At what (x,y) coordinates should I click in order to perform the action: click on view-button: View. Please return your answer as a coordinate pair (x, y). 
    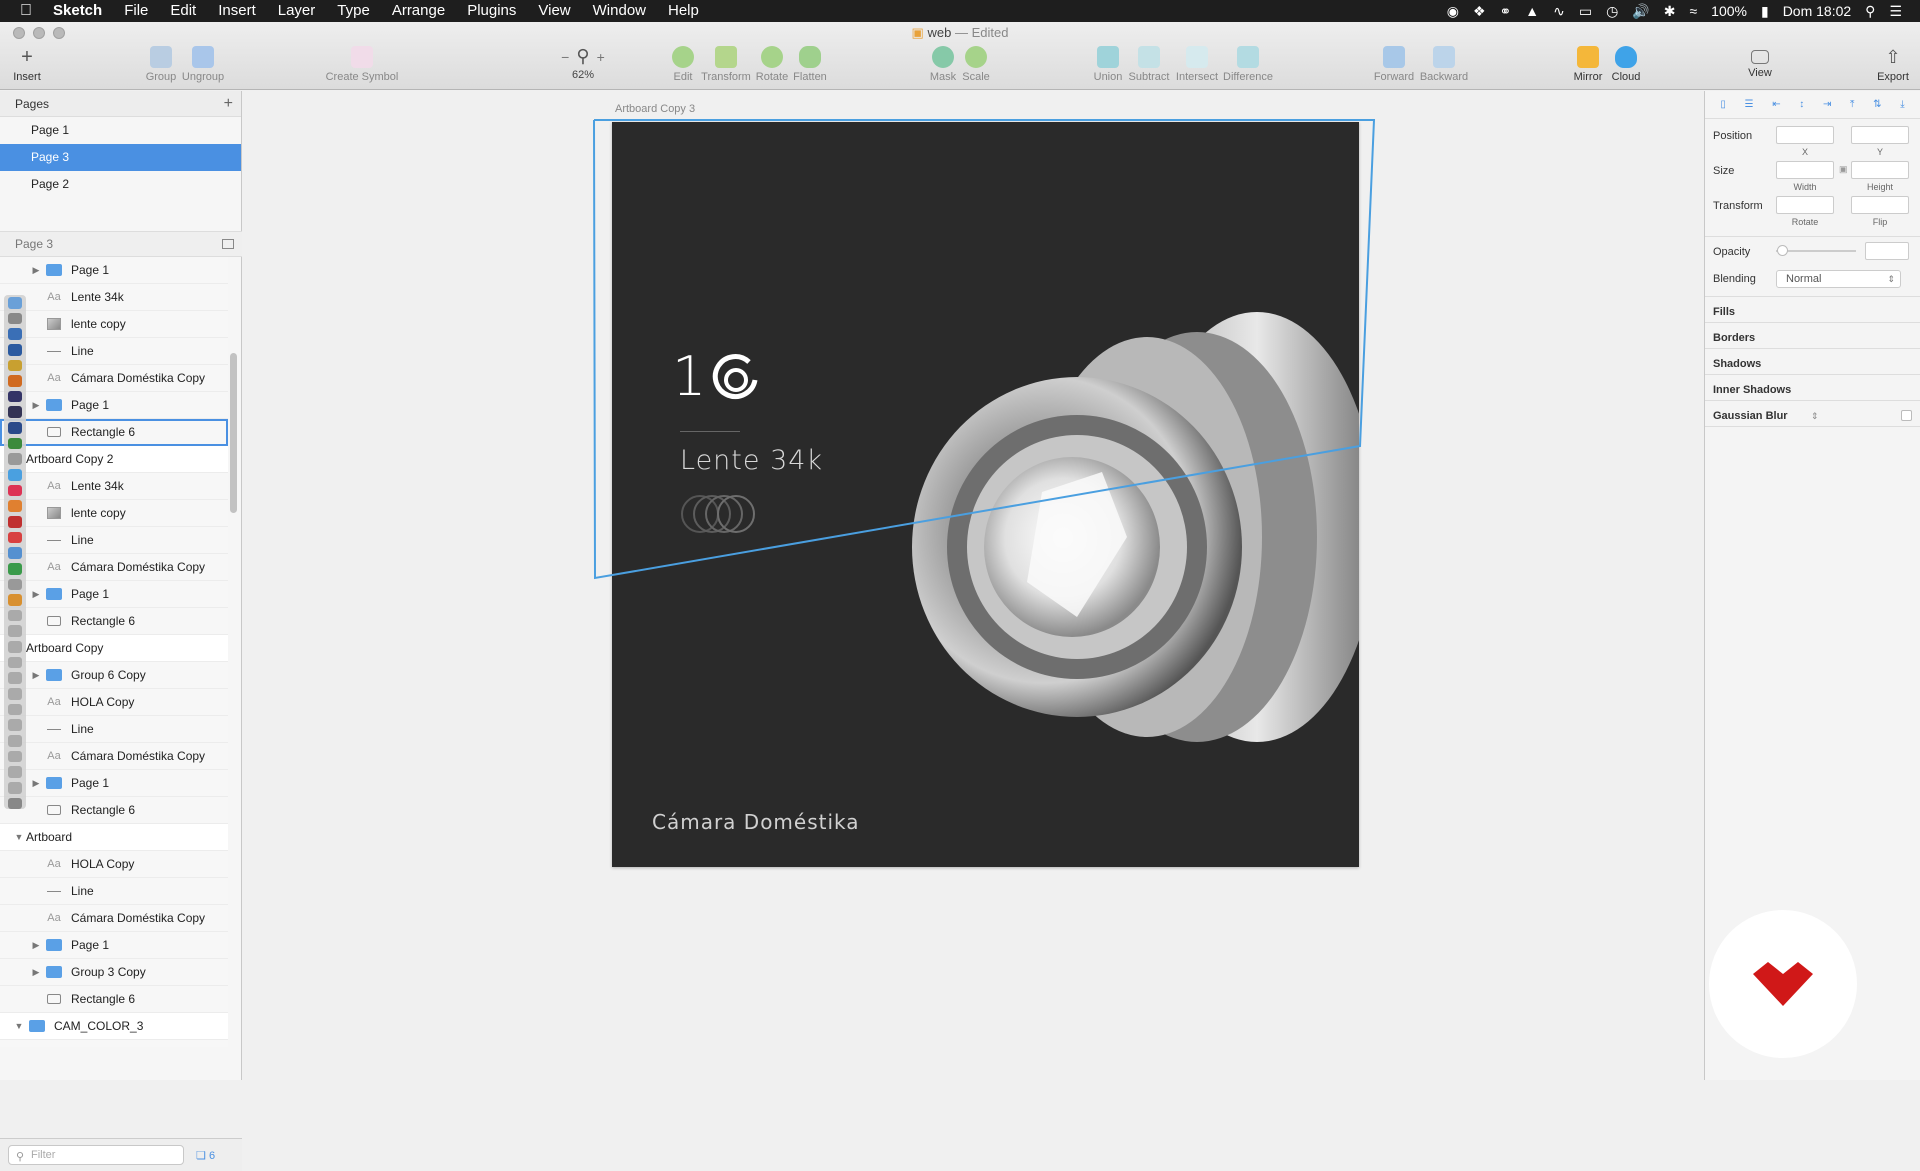
    Looking at the image, I should click on (1760, 62).